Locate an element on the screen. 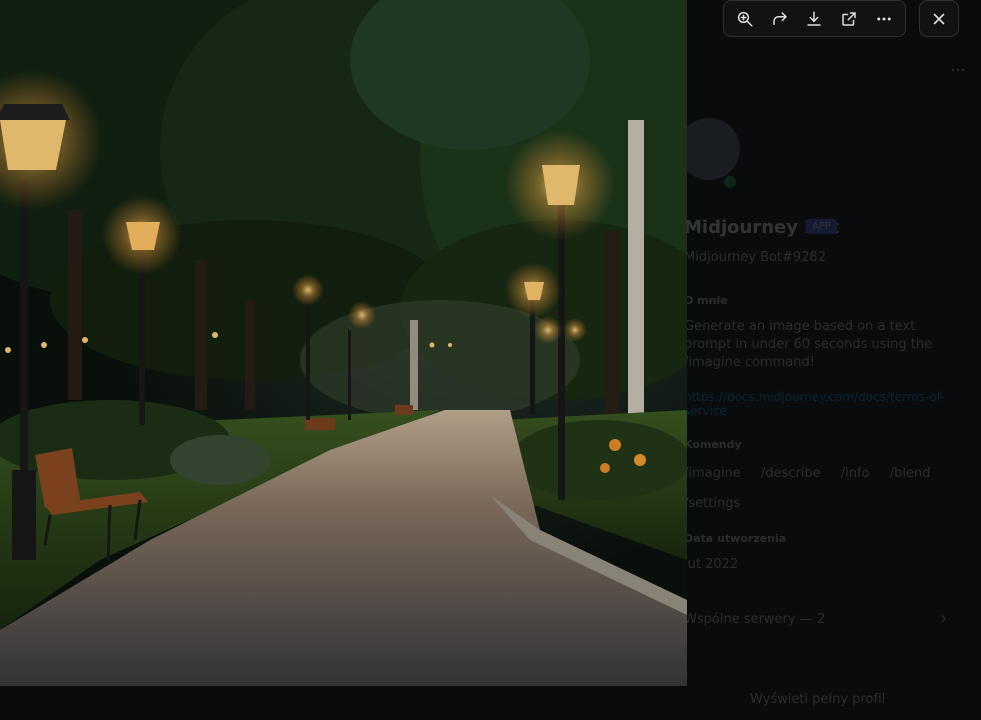 This screenshot has height=720, width=981. commands-header: Komendy is located at coordinates (713, 444).